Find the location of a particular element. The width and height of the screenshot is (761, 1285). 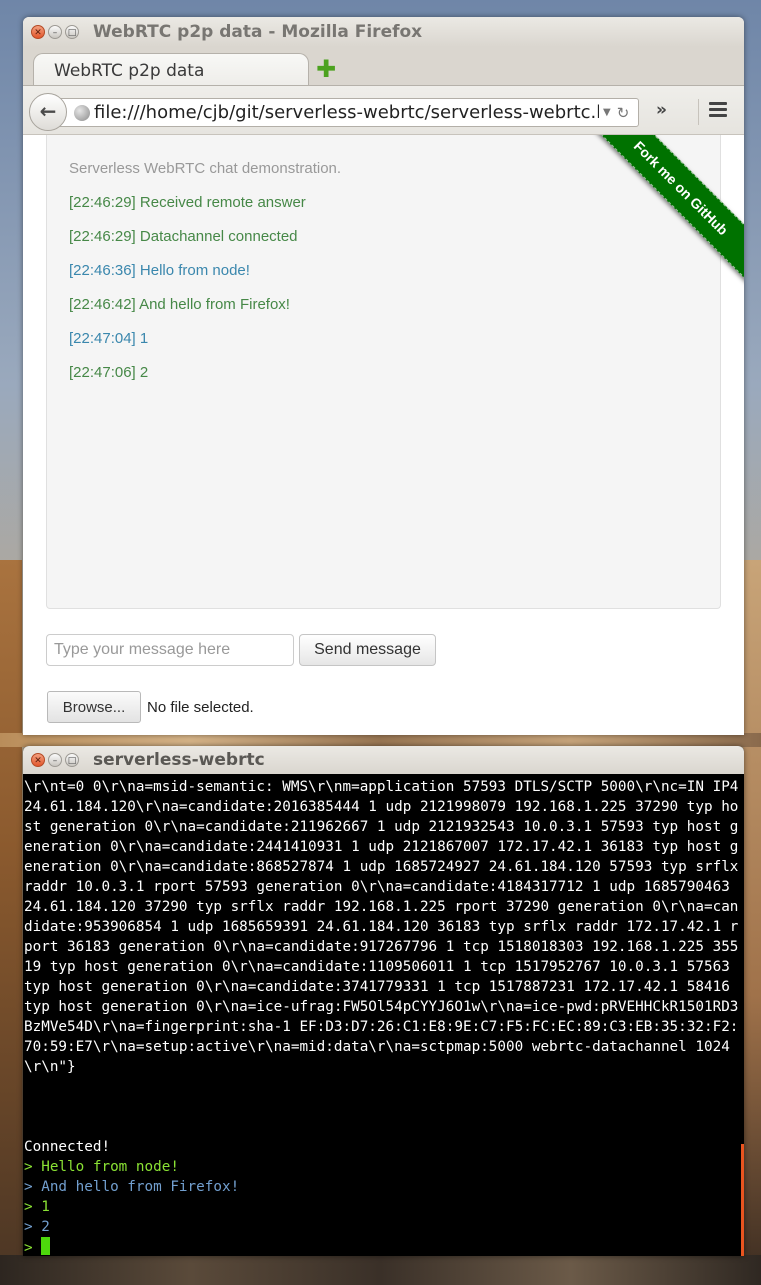

firefox-titlebar: ✕ – □ WebRTC p2p data - Mozilla Firefox is located at coordinates (383, 32).